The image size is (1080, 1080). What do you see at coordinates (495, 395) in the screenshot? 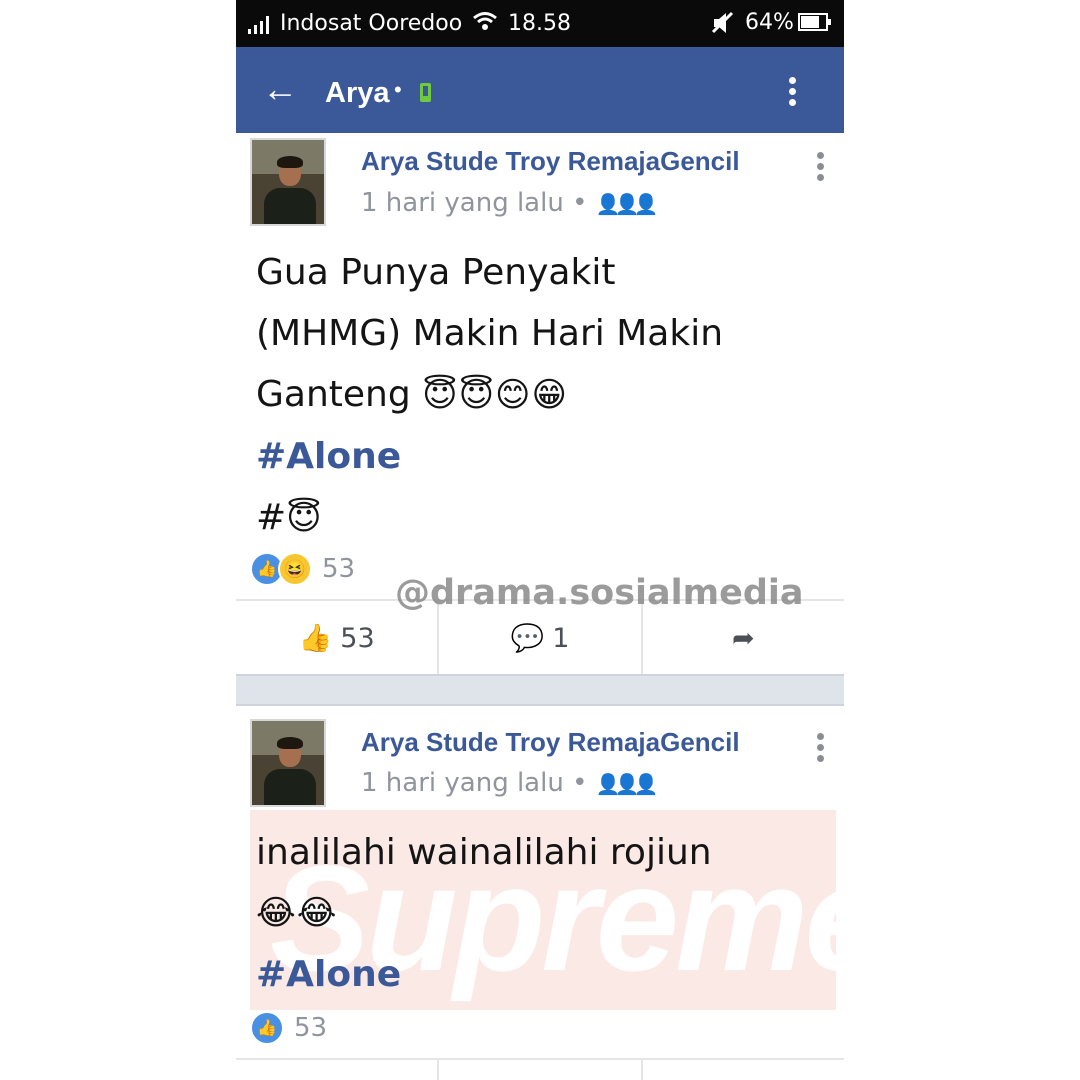
I see `post-emoji: 😇😇😊😁` at bounding box center [495, 395].